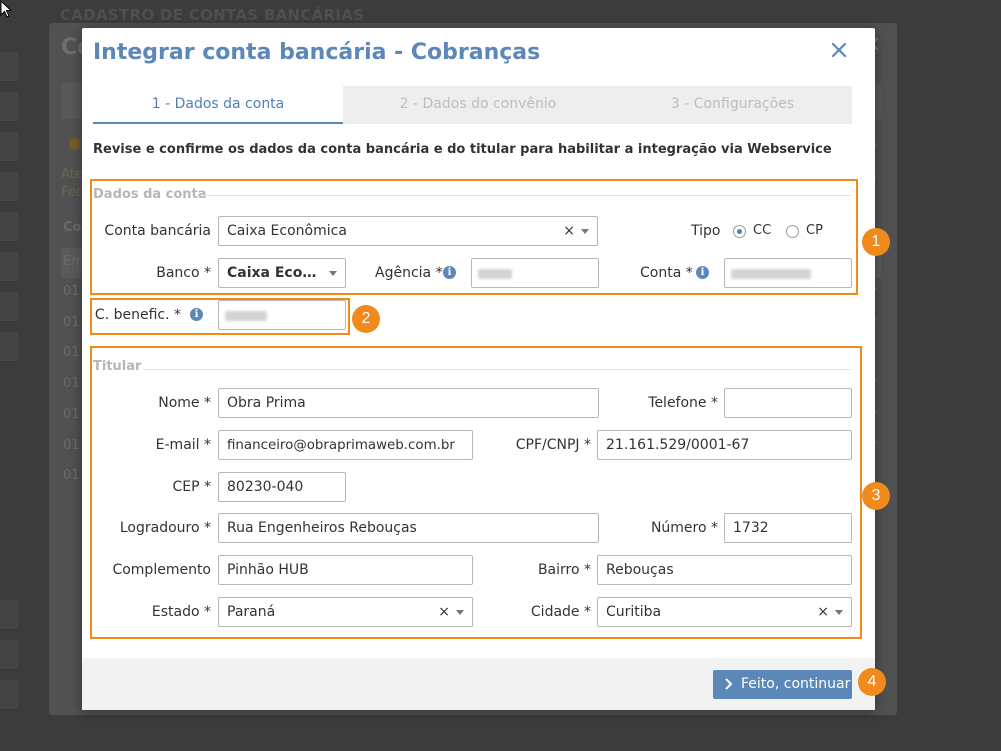 This screenshot has height=751, width=1001. I want to click on tab-configuracoes: 3 - Configurações, so click(732, 105).